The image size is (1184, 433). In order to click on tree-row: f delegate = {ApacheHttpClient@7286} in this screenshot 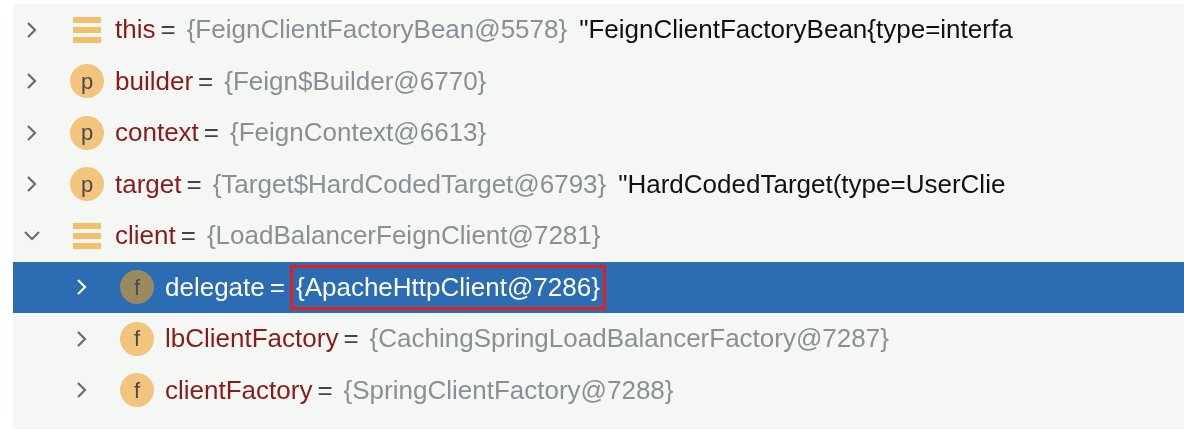, I will do `click(598, 287)`.